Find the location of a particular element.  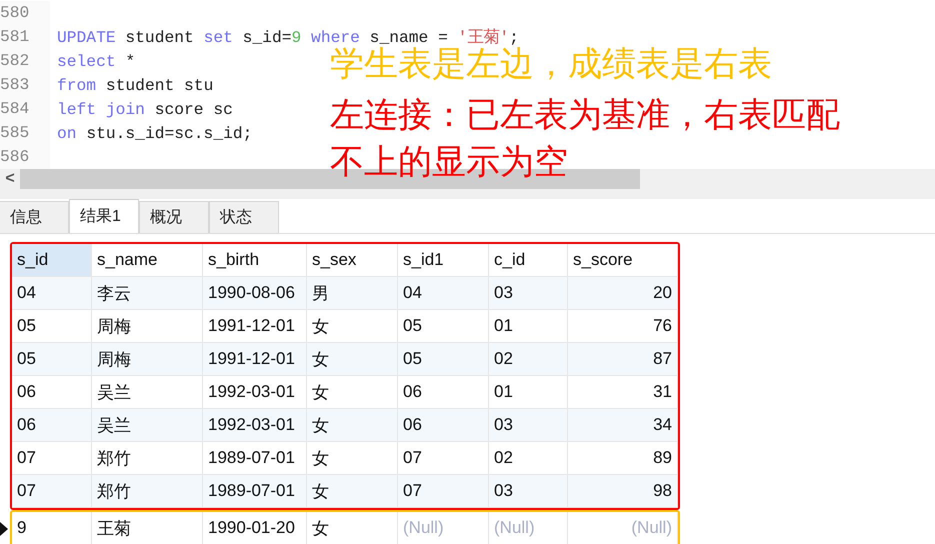

scroll-left-button: < is located at coordinates (10, 179).